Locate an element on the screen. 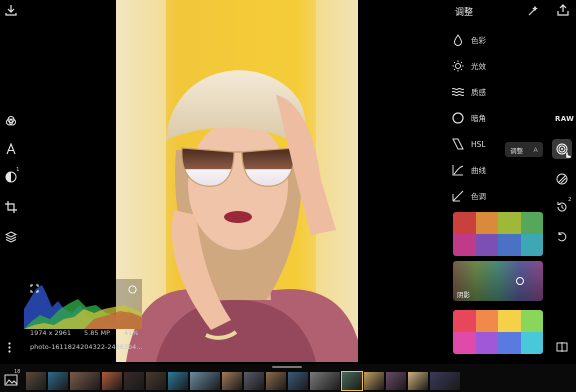  preset-card-label: 阴影 is located at coordinates (463, 295).